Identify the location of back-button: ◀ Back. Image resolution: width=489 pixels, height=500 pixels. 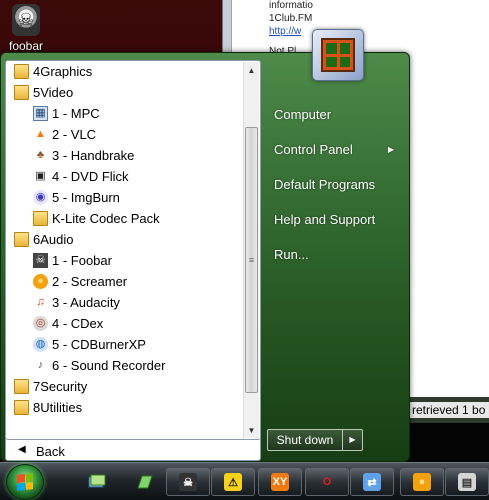
(133, 452).